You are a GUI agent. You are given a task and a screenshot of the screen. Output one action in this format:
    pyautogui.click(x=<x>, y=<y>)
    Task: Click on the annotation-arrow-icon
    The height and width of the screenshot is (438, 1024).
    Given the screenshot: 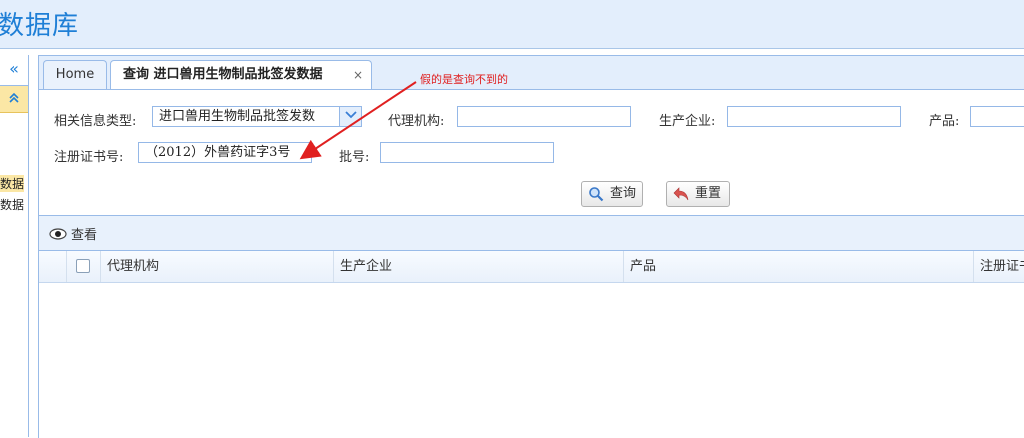 What is the action you would take?
    pyautogui.click(x=358, y=120)
    